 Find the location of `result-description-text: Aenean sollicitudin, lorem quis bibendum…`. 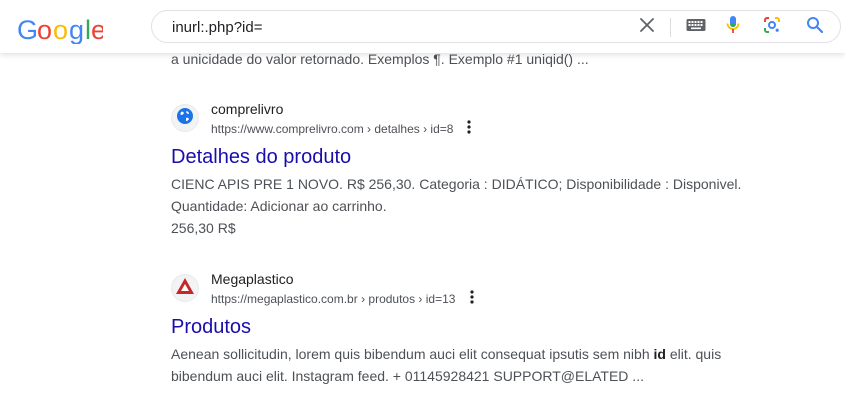

result-description-text: Aenean sollicitudin, lorem quis bibendum… is located at coordinates (412, 354).